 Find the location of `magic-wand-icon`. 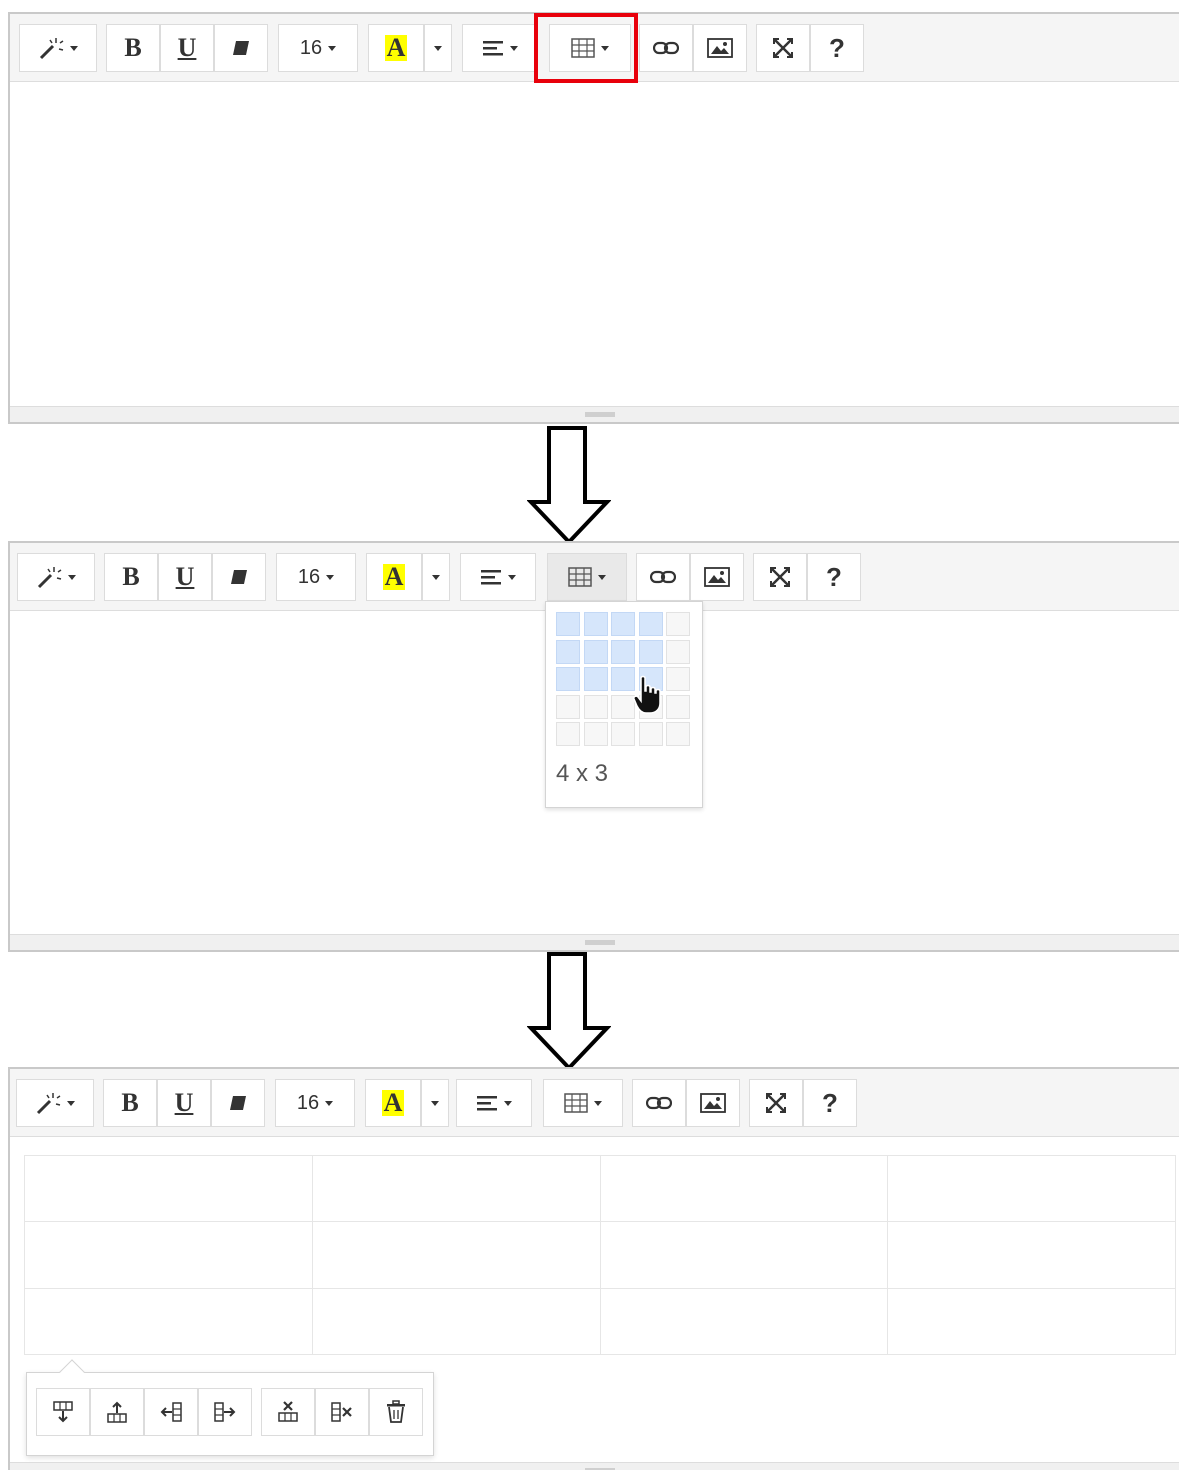

magic-wand-icon is located at coordinates (48, 1103).